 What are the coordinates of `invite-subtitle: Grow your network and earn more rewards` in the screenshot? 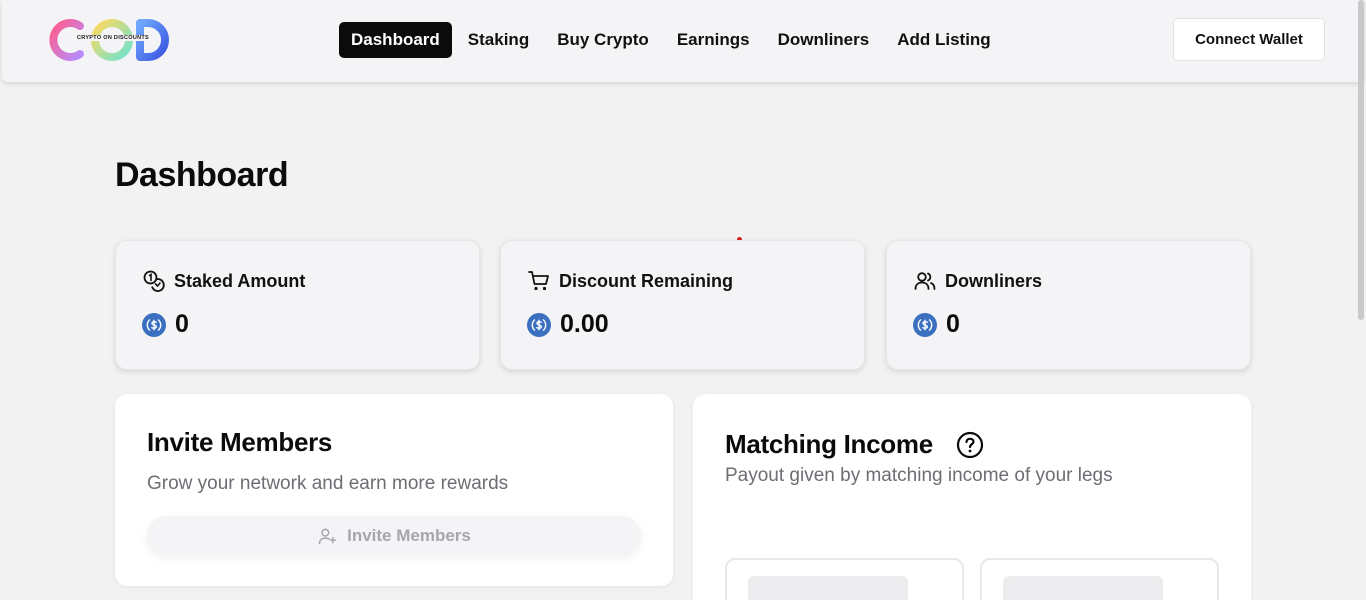 It's located at (328, 483).